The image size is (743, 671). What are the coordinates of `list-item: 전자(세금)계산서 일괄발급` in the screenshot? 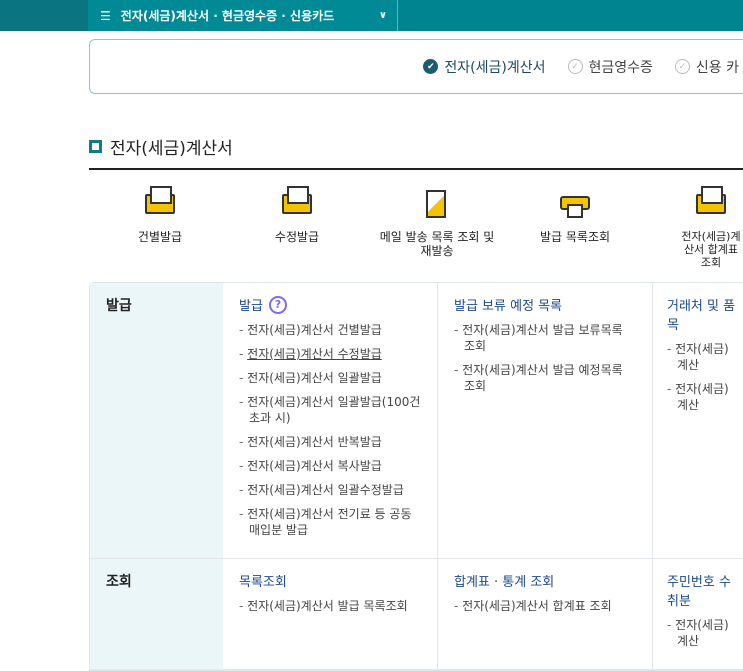 It's located at (330, 378).